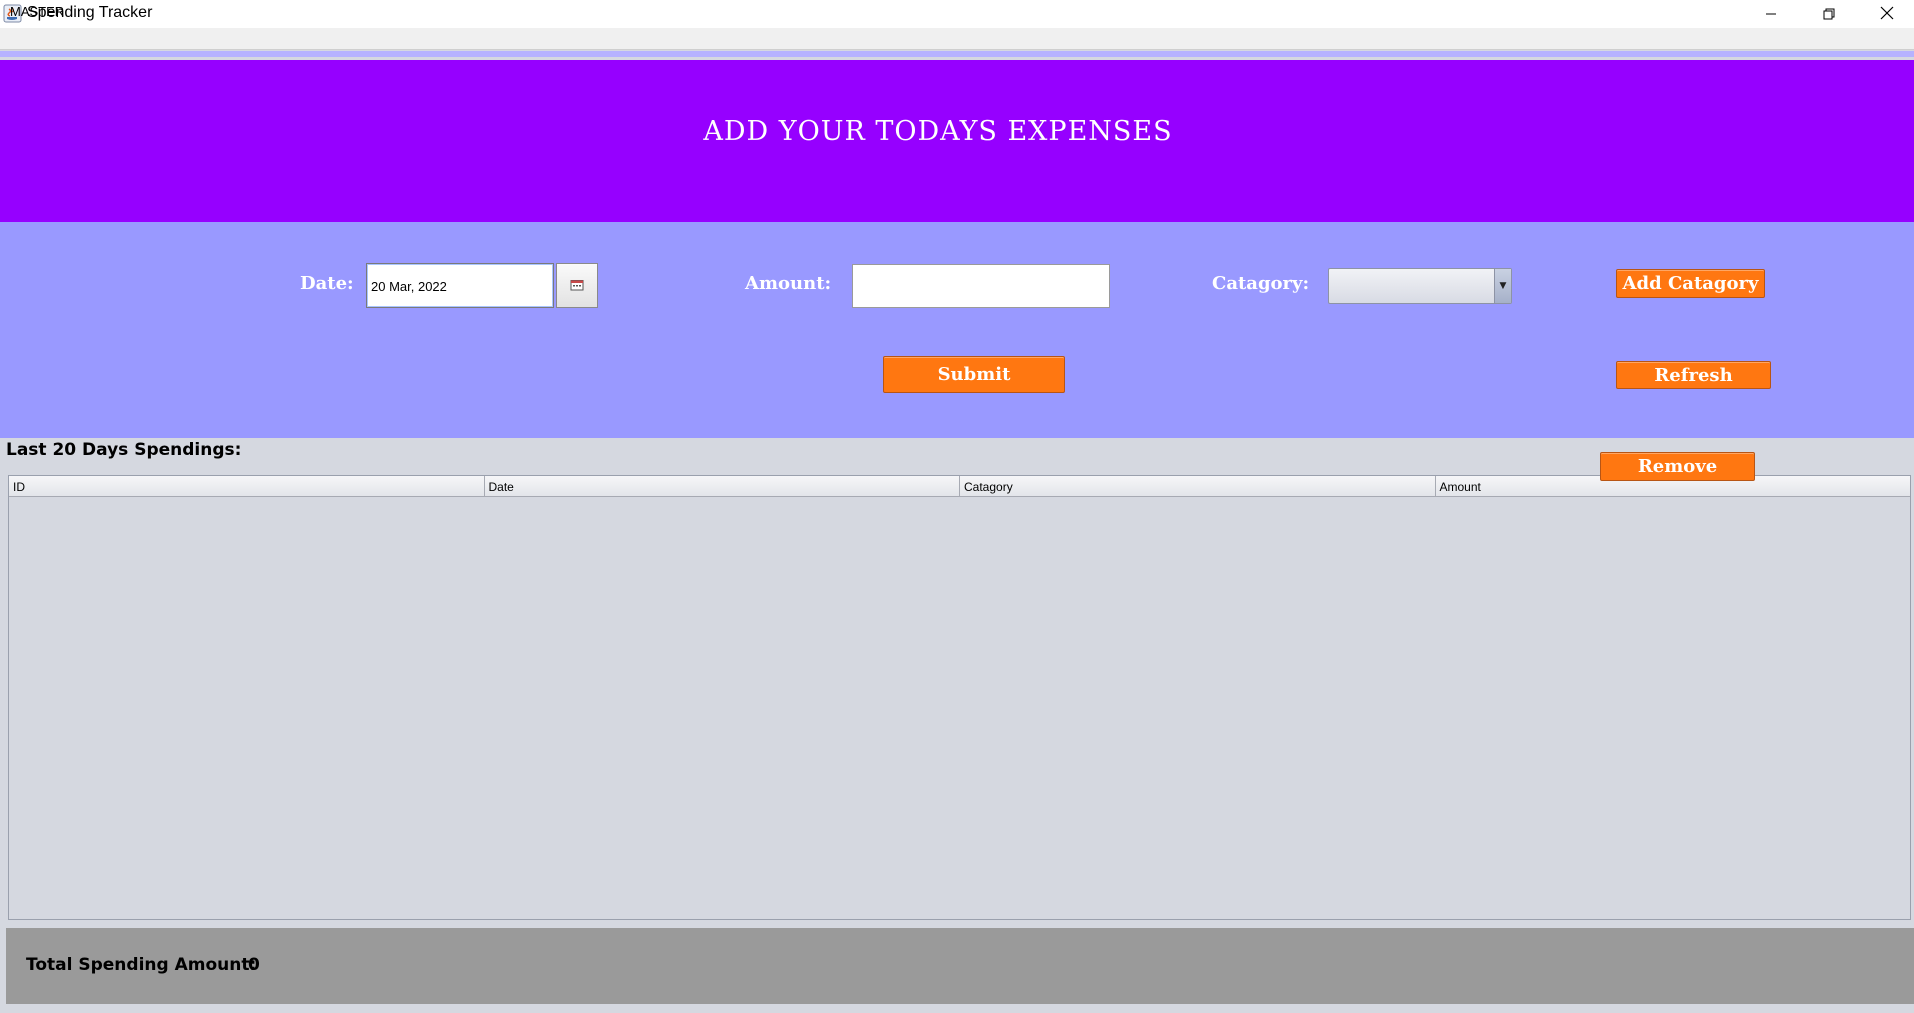  Describe the element at coordinates (124, 450) in the screenshot. I see `table-caption: Last 20 Days Spendings:` at that location.